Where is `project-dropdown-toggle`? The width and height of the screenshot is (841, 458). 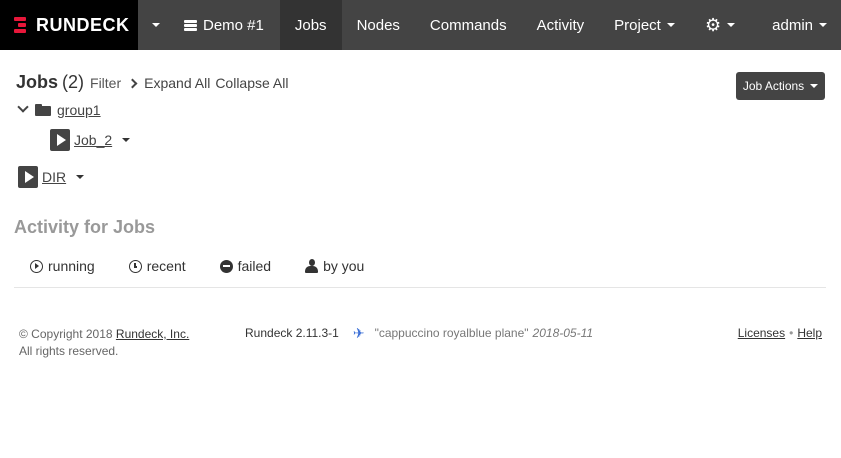 project-dropdown-toggle is located at coordinates (156, 25).